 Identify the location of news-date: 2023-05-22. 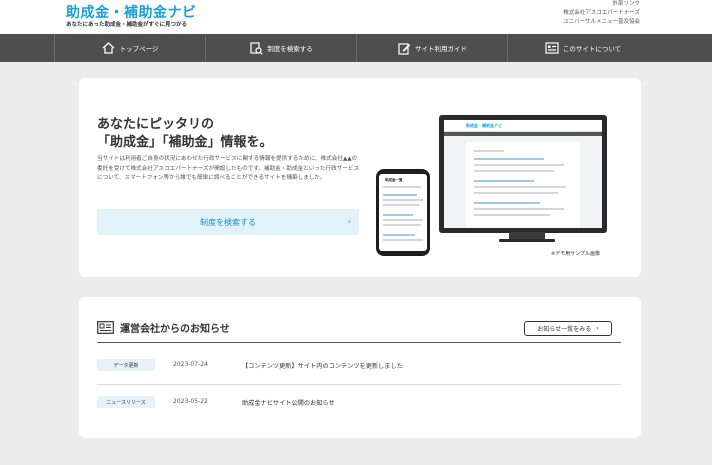
(190, 401).